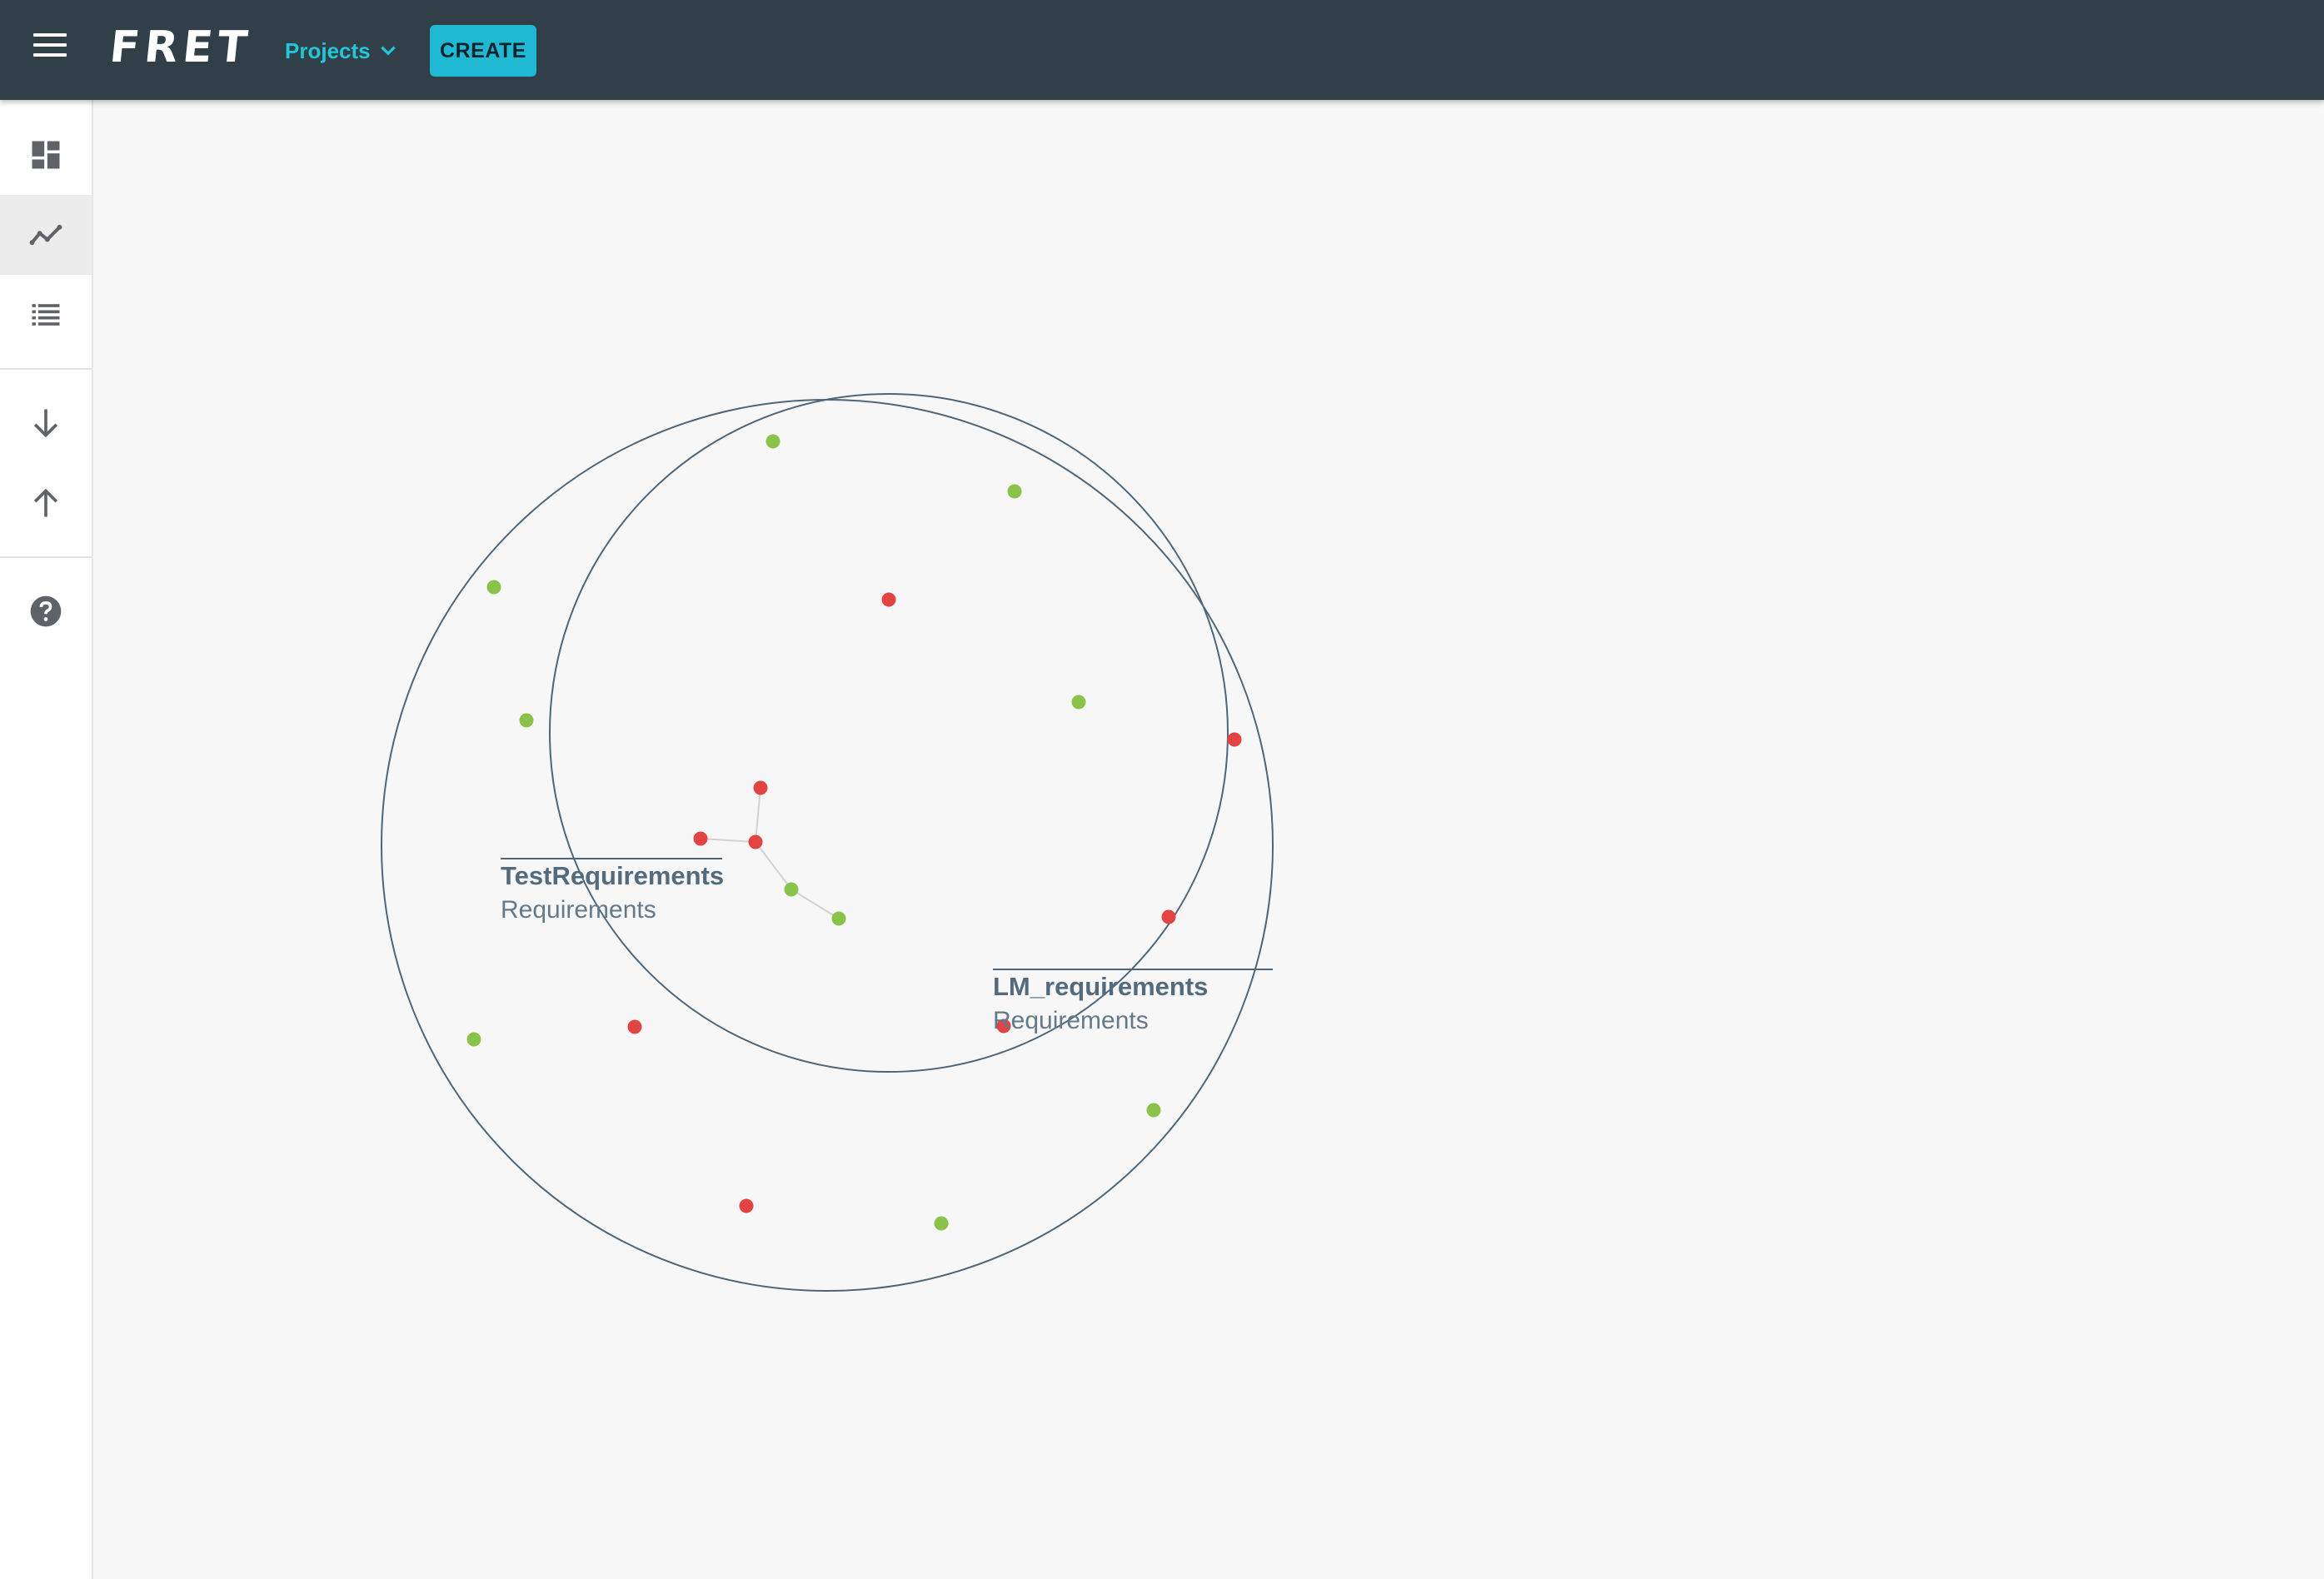  I want to click on import-arrow-down-icon, so click(45, 423).